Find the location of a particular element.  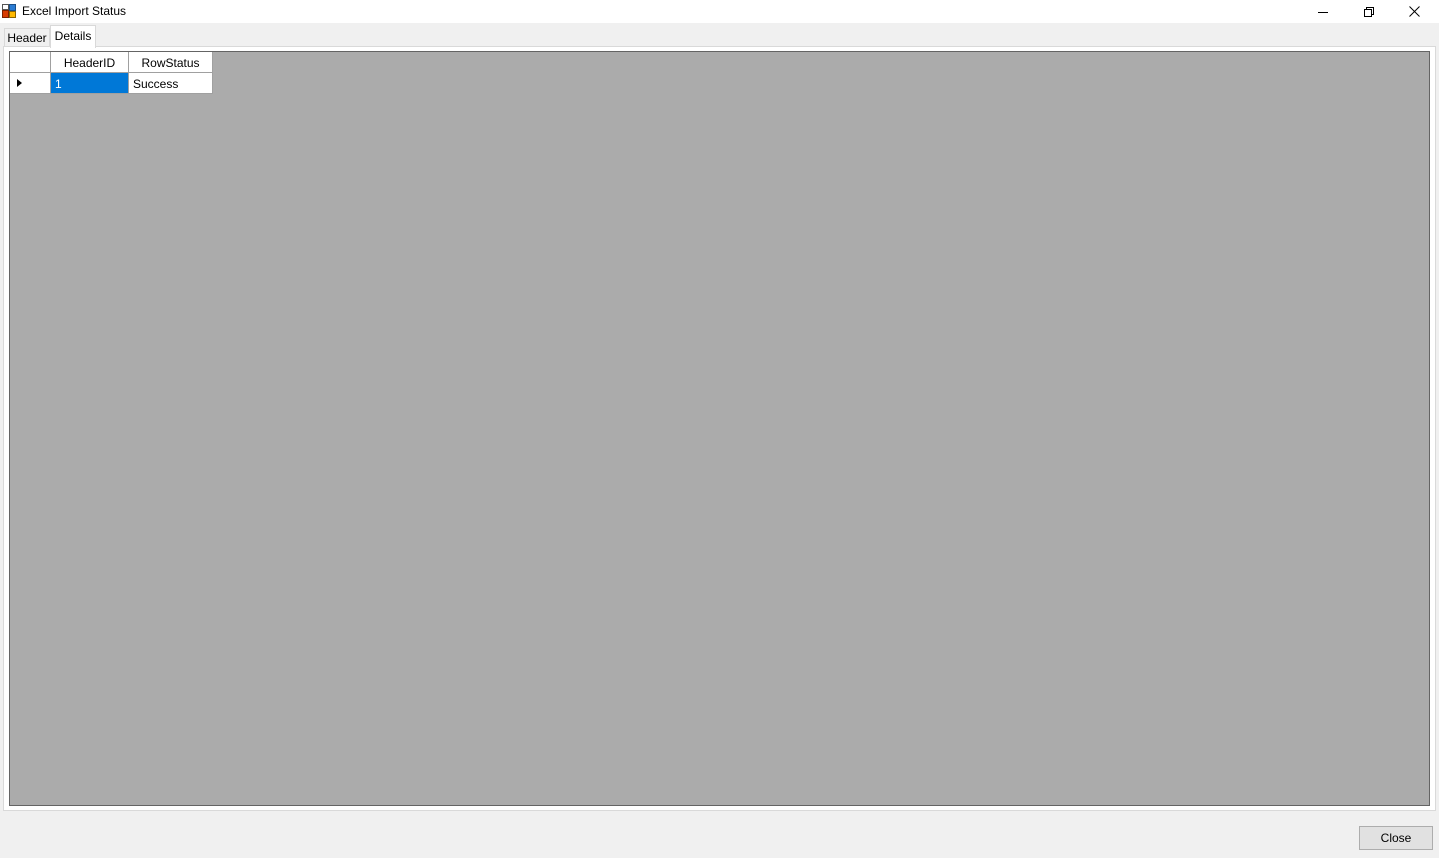

tab-strip: Header Details is located at coordinates (719, 35).